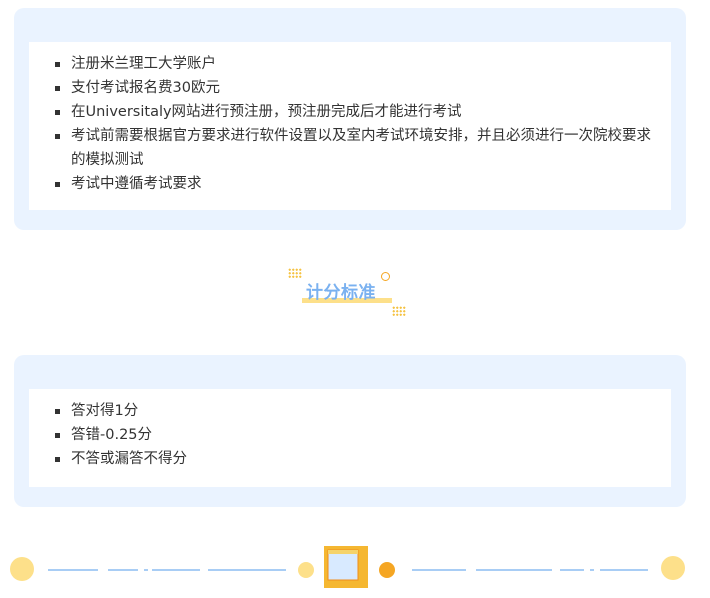  What do you see at coordinates (356, 459) in the screenshot?
I see `list-item: 不答或漏答不得分` at bounding box center [356, 459].